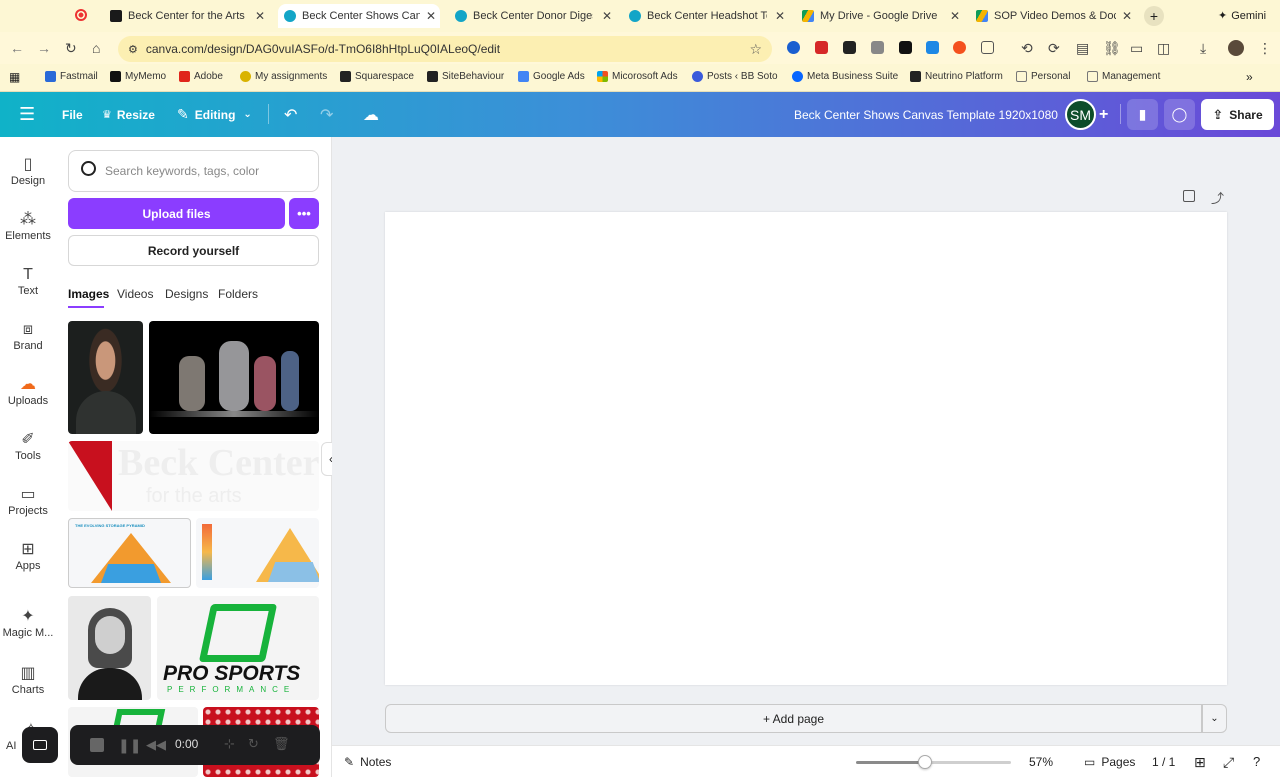 The height and width of the screenshot is (777, 1280). Describe the element at coordinates (1082, 48) in the screenshot. I see `reading-list-icon: ▤` at that location.